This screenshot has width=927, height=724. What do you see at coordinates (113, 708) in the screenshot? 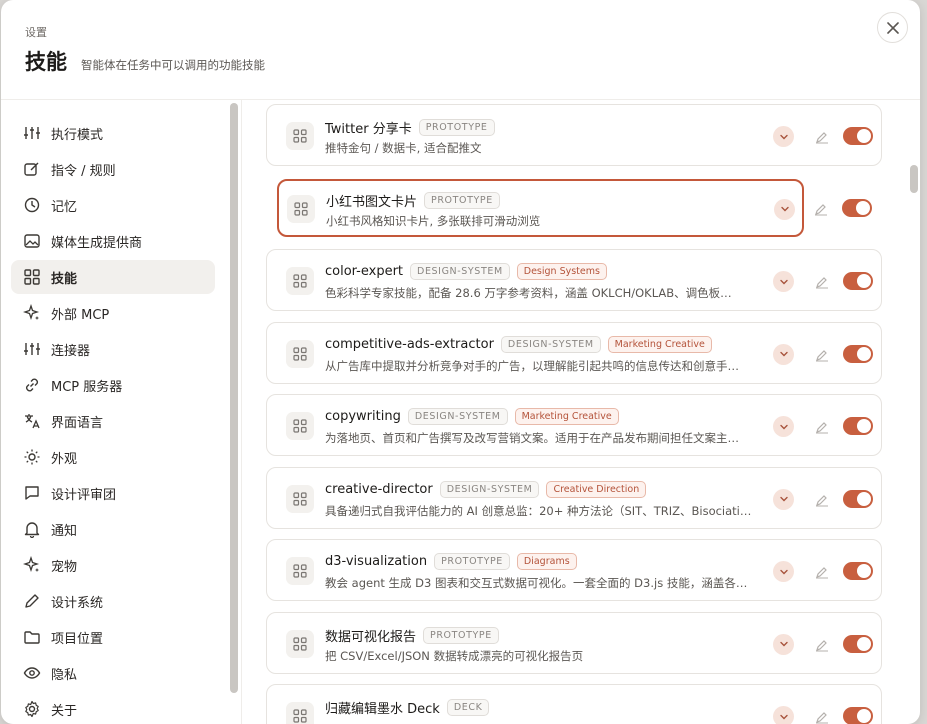
I see `sidebar-item-16: 关于` at bounding box center [113, 708].